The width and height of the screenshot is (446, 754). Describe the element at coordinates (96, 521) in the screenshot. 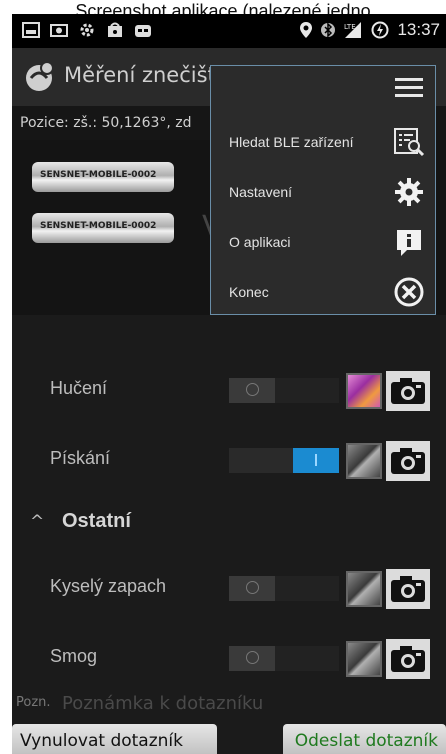

I see `section-title: Ostatní` at that location.